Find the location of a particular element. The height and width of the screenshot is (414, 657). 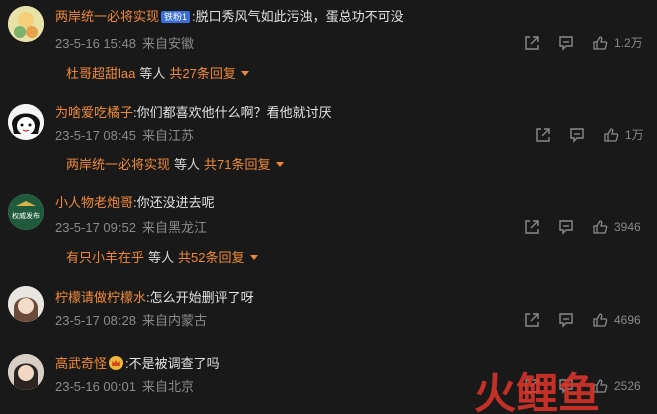

comment-body: 高武奇怪 :不是被调查了吗 is located at coordinates (137, 364).